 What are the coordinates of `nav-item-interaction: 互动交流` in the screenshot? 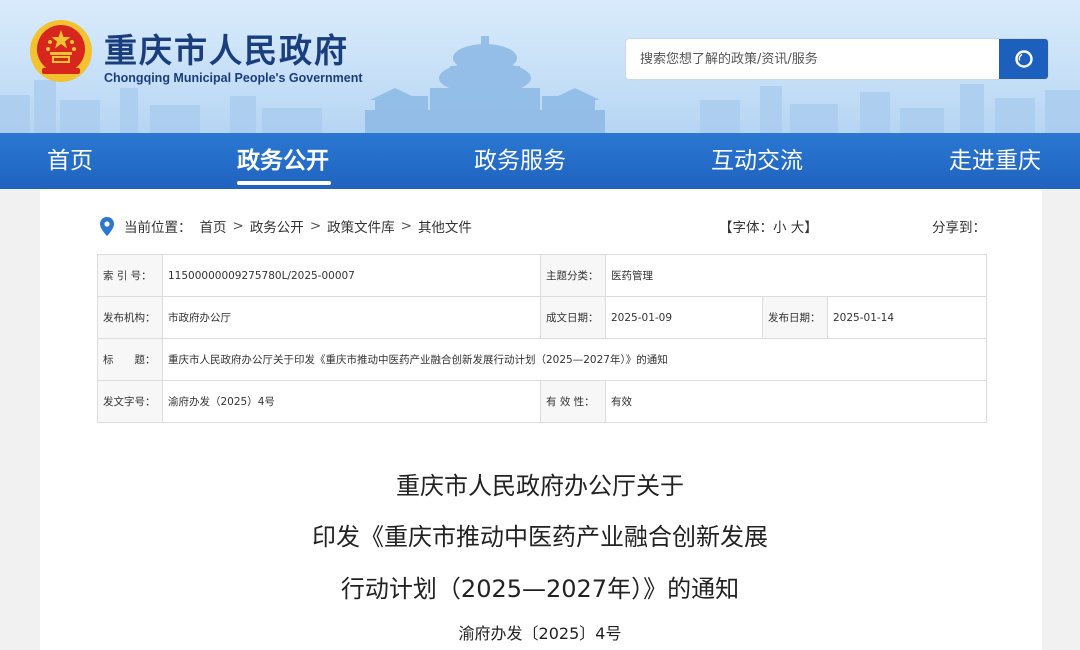 It's located at (757, 161).